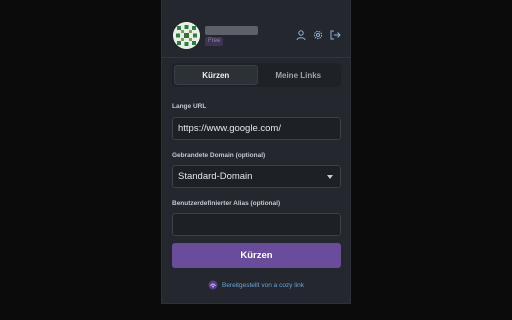 The image size is (512, 320). Describe the element at coordinates (189, 106) in the screenshot. I see `long-url-label: Lange URL` at that location.